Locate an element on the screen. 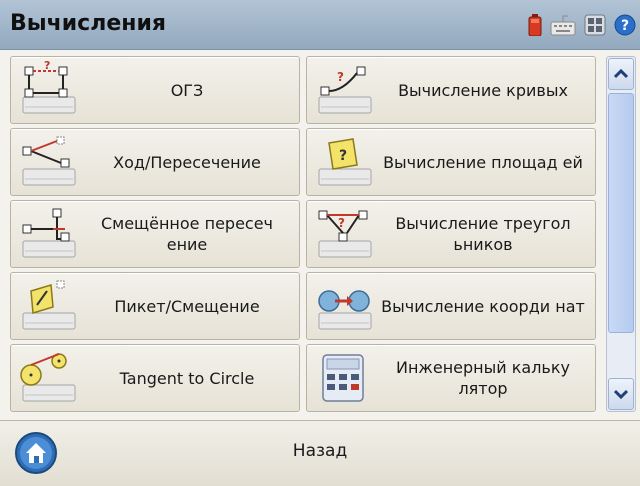 The image size is (640, 486). tile-label: Вычисление треугол ьников is located at coordinates (483, 234).